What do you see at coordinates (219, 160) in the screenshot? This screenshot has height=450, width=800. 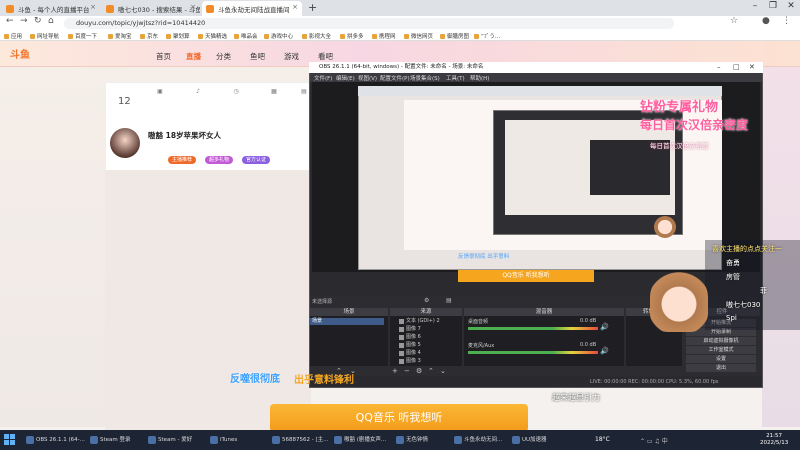 I see `room-chip: 超多礼物` at bounding box center [219, 160].